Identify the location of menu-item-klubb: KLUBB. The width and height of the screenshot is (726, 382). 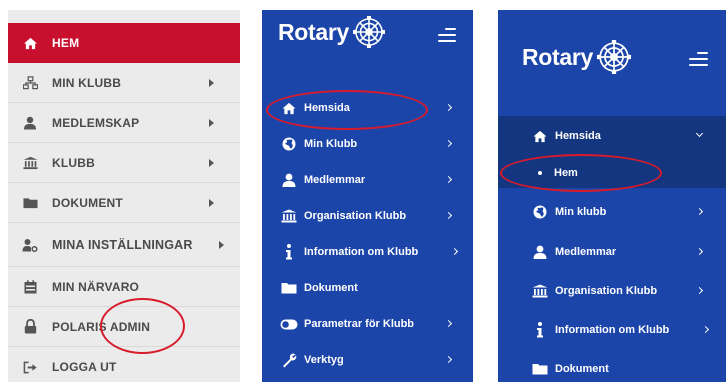
(124, 163).